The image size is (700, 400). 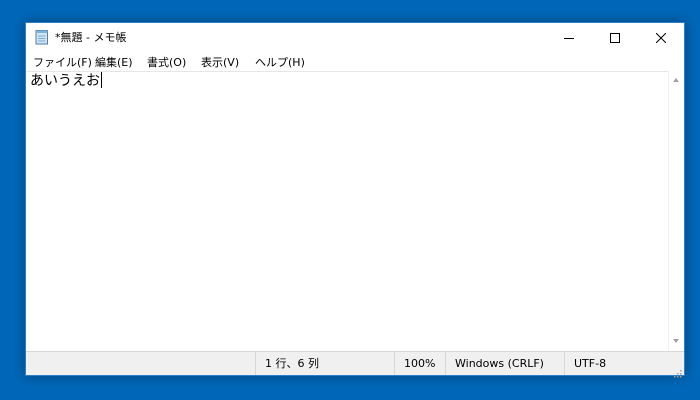 I want to click on minimize-icon, so click(x=569, y=37).